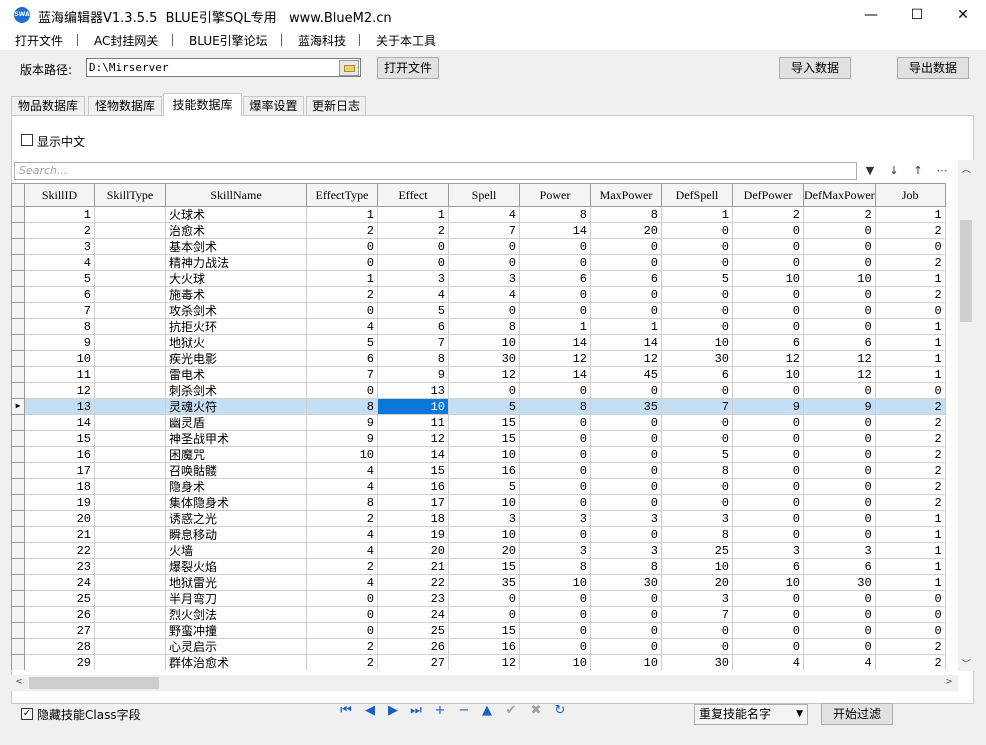 This screenshot has width=986, height=745. What do you see at coordinates (555, 278) in the screenshot?
I see `cell-power: 6` at bounding box center [555, 278].